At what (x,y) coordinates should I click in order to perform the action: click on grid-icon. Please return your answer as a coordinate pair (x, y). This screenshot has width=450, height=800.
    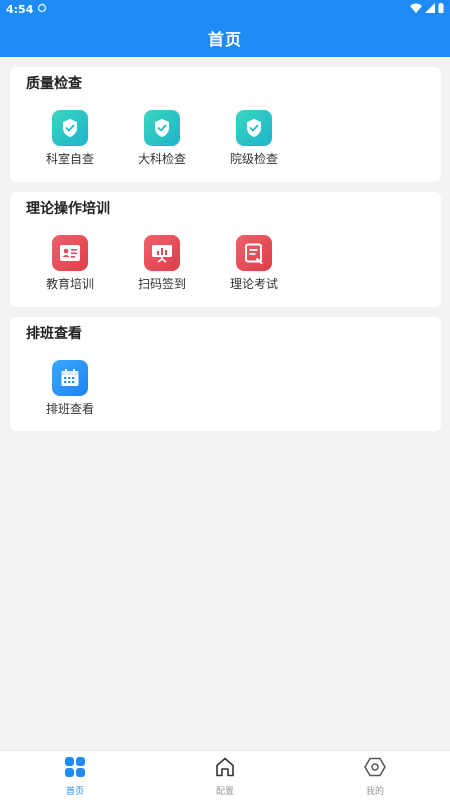
    Looking at the image, I should click on (75, 769).